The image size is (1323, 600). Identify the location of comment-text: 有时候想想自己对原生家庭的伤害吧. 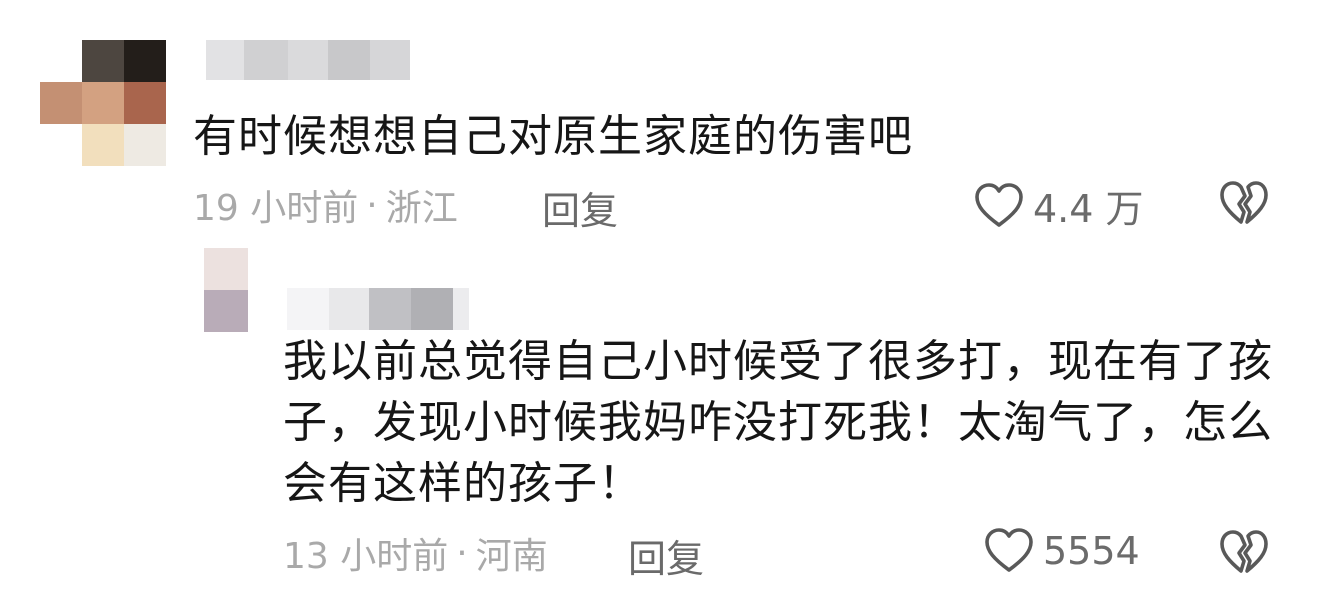
(553, 136).